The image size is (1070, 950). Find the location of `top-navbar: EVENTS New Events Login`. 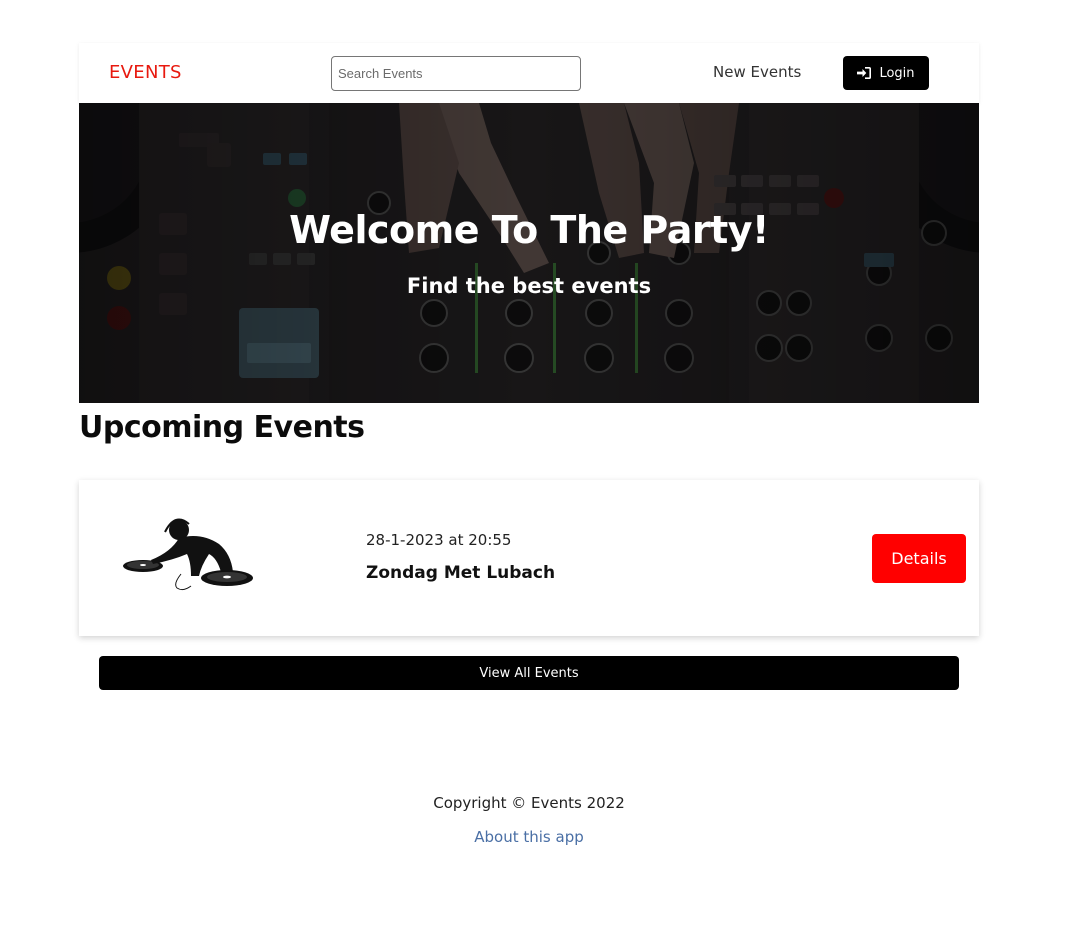

top-navbar: EVENTS New Events Login is located at coordinates (529, 73).